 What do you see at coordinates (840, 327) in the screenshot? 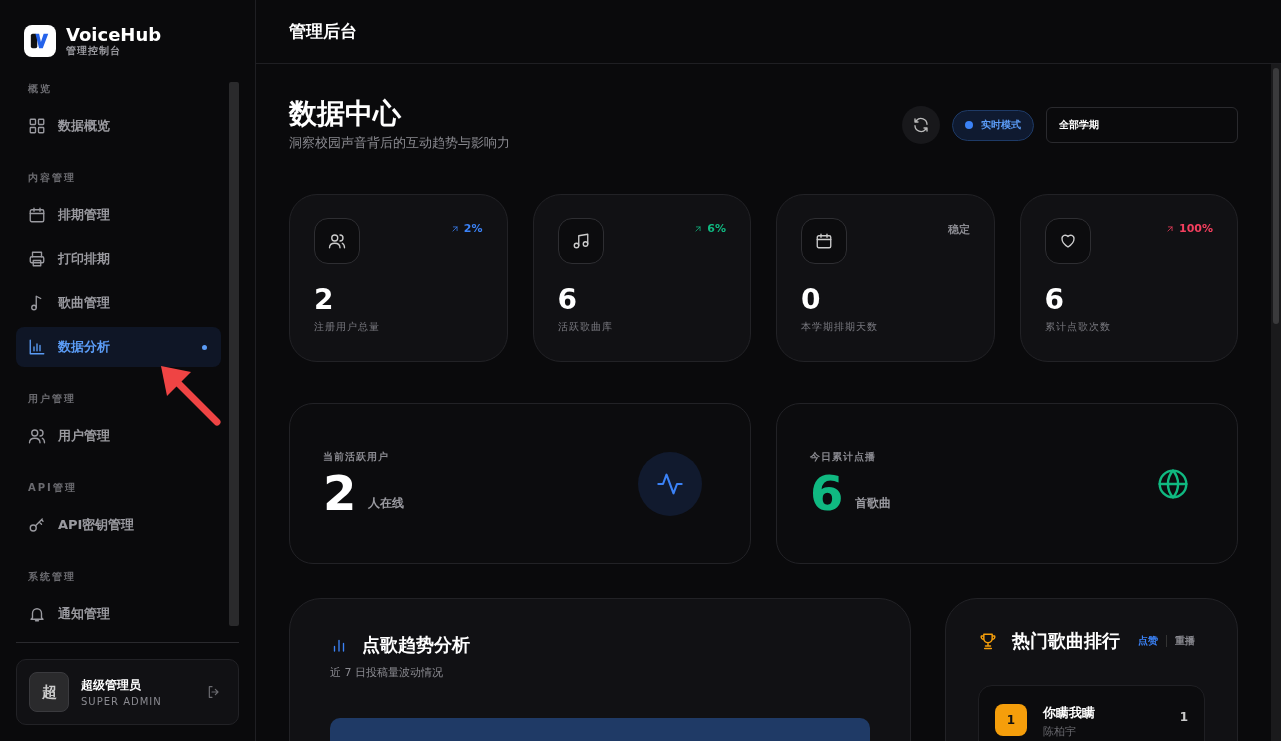
I see `stat-label: 本学期排期天数` at bounding box center [840, 327].